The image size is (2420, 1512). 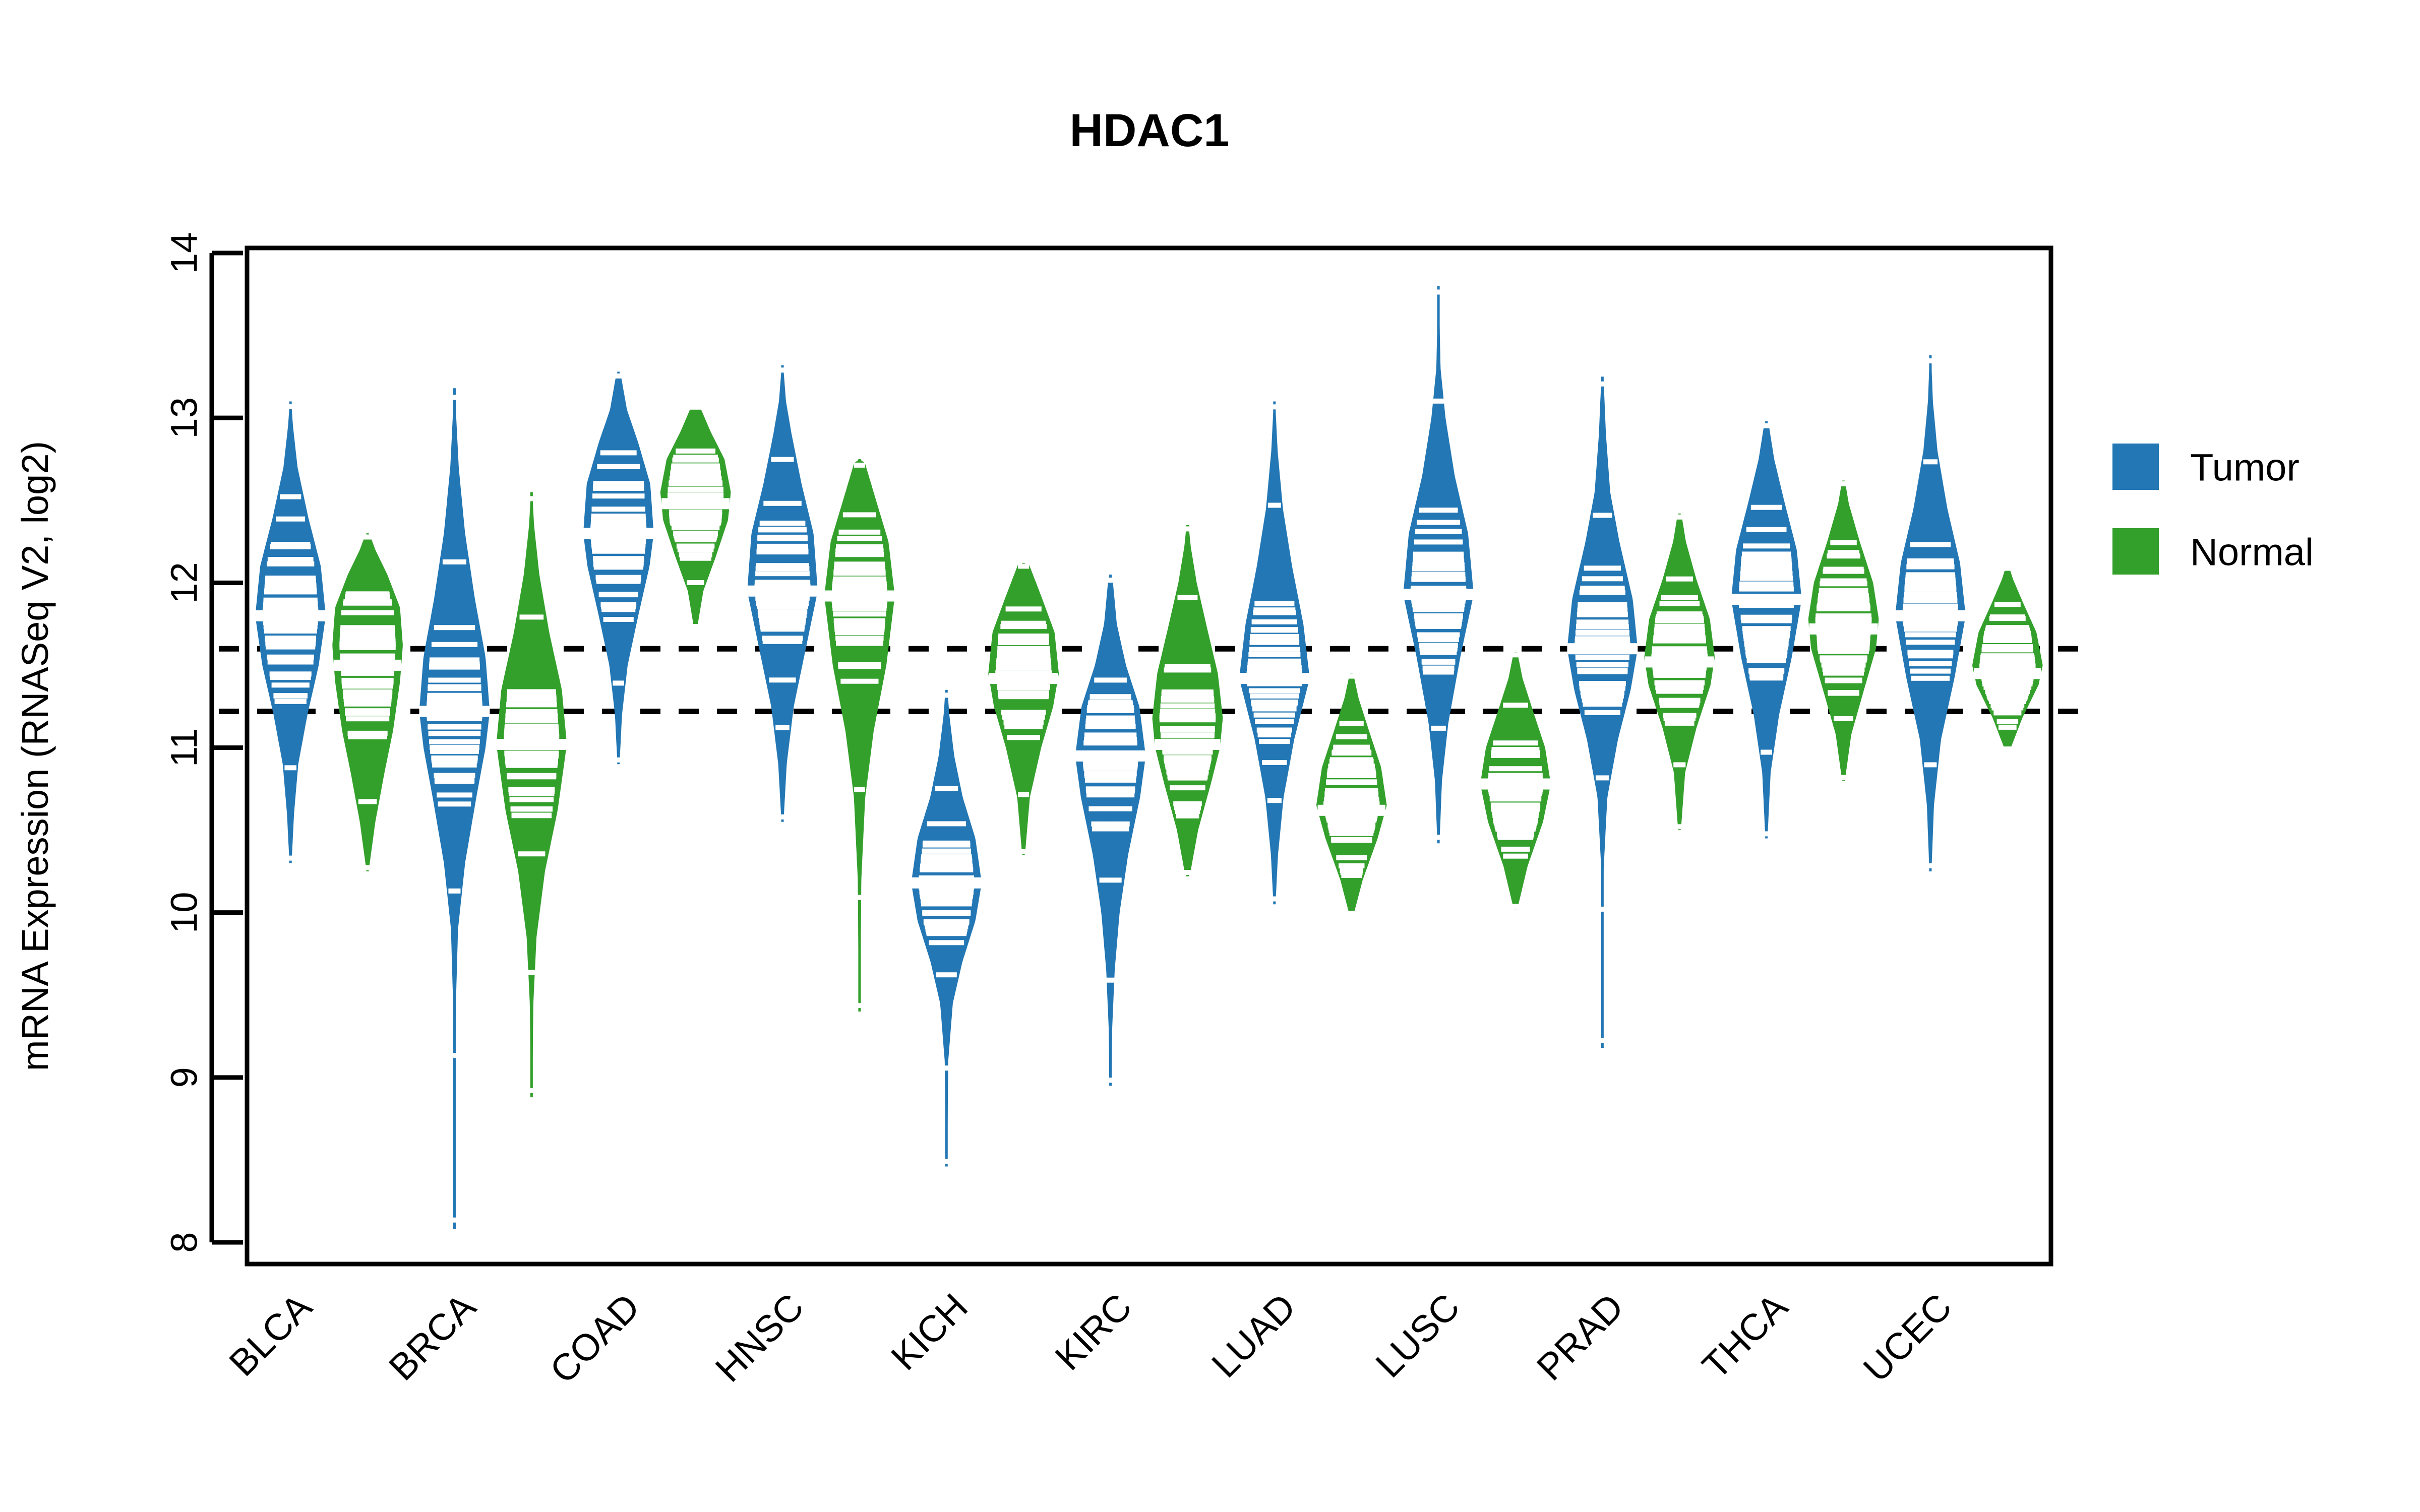 What do you see at coordinates (2135, 467) in the screenshot?
I see `legend-swatch-tumor` at bounding box center [2135, 467].